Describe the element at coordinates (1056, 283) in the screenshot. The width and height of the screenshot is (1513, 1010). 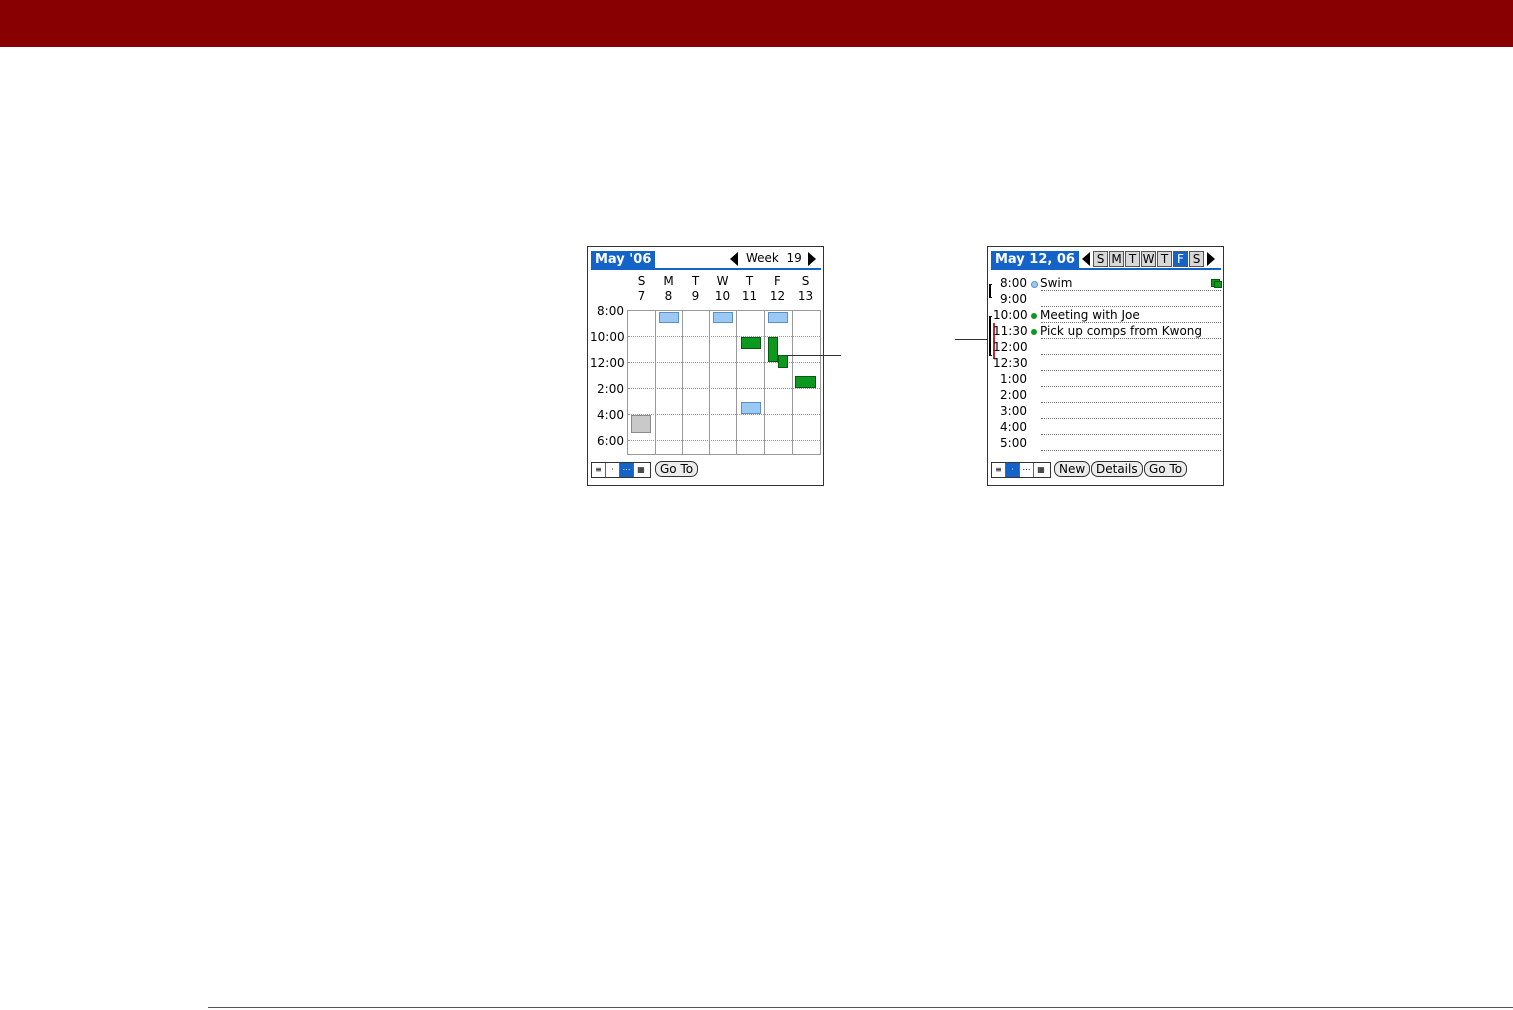
I see `event-title: Swim` at that location.